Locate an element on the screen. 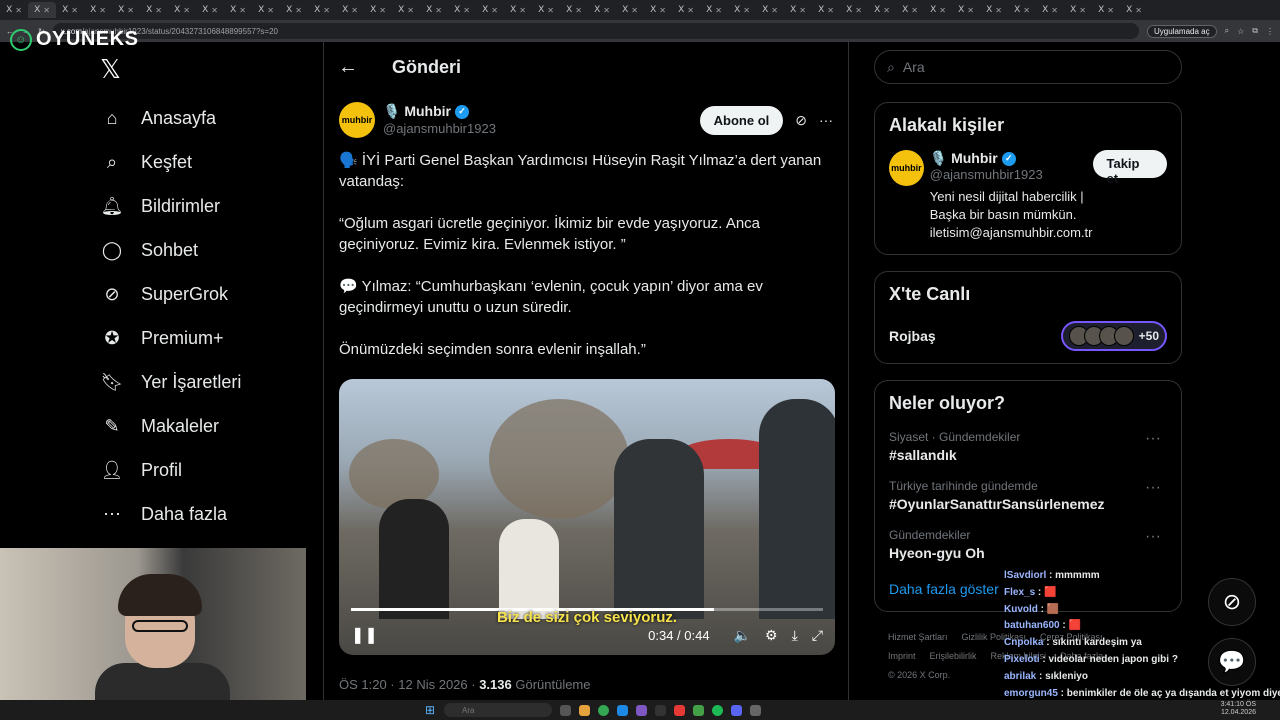 The image size is (1280, 720). nav-item-home: ⌂ Anasayfa is located at coordinates (205, 118).